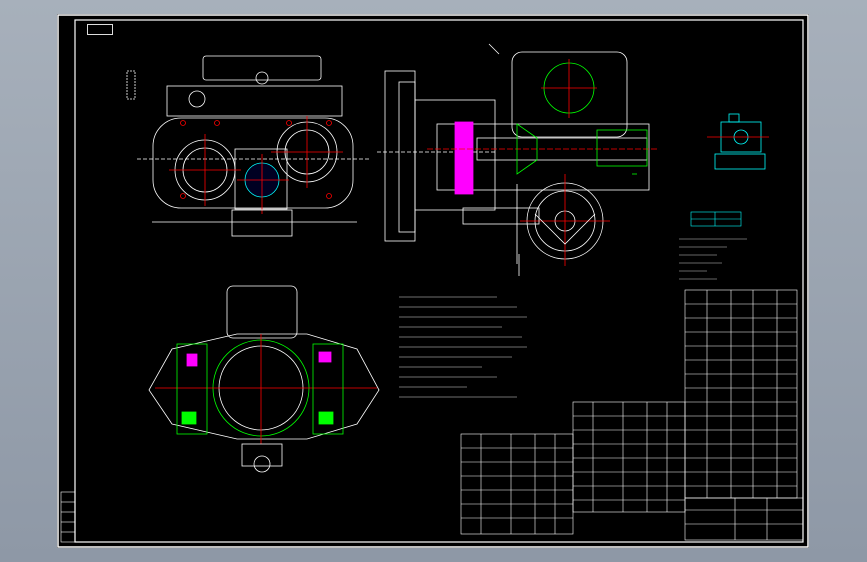 The height and width of the screenshot is (562, 867). I want to click on front-view, so click(247, 146).